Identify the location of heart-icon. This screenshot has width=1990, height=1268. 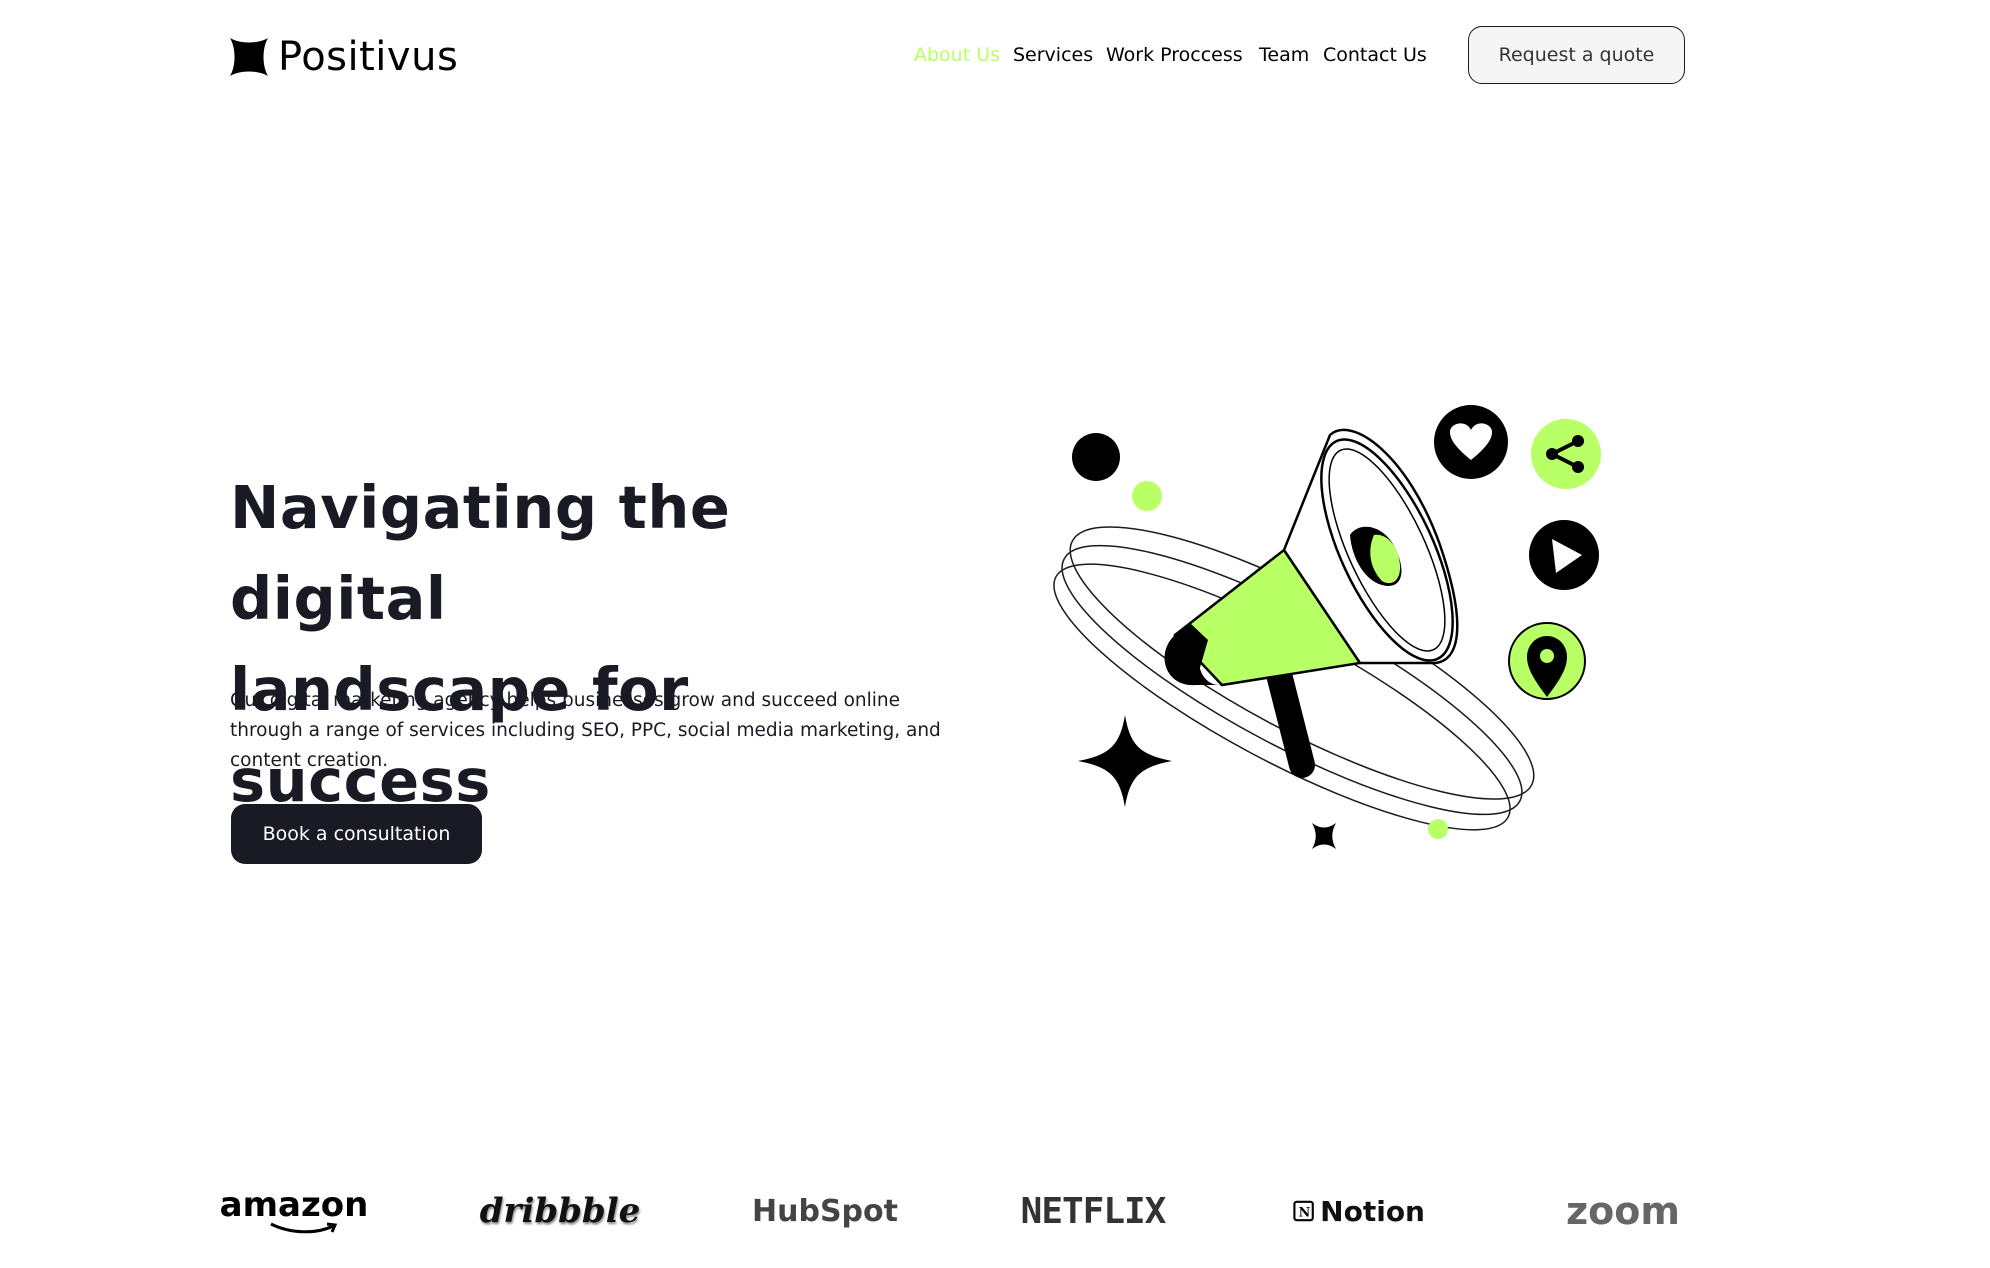
(1471, 442).